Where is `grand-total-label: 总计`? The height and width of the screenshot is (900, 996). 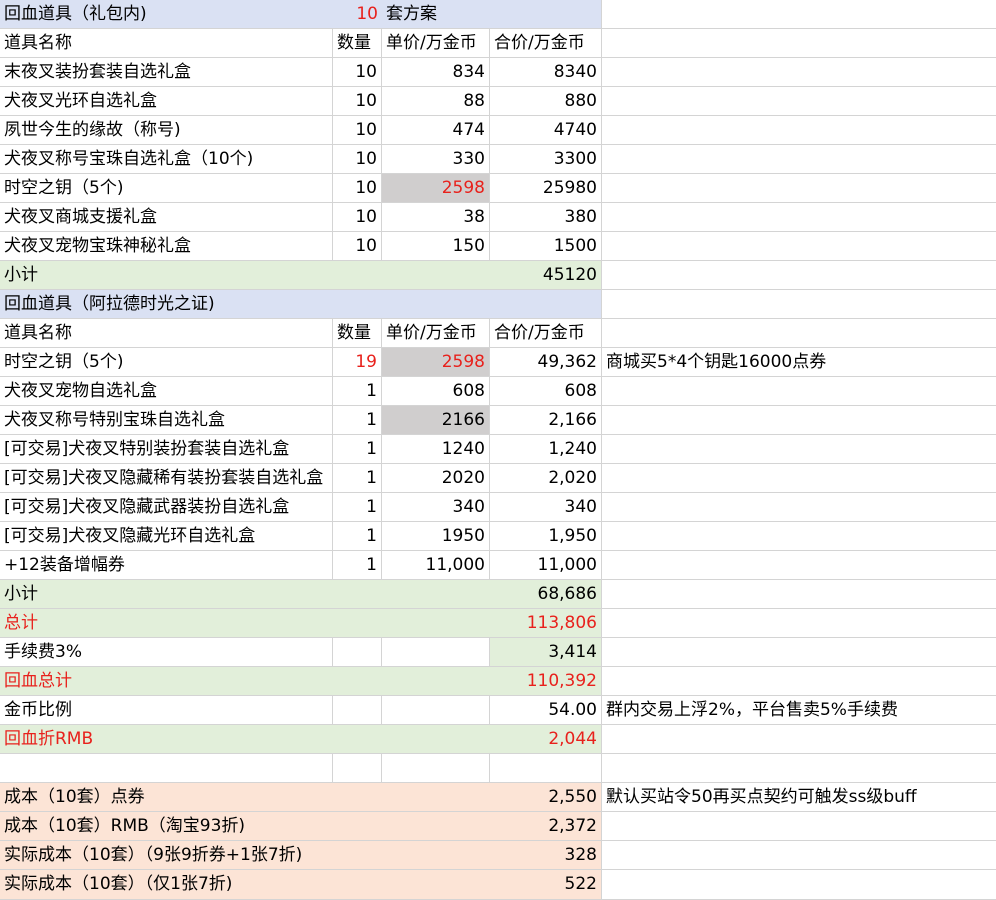 grand-total-label: 总计 is located at coordinates (245, 623).